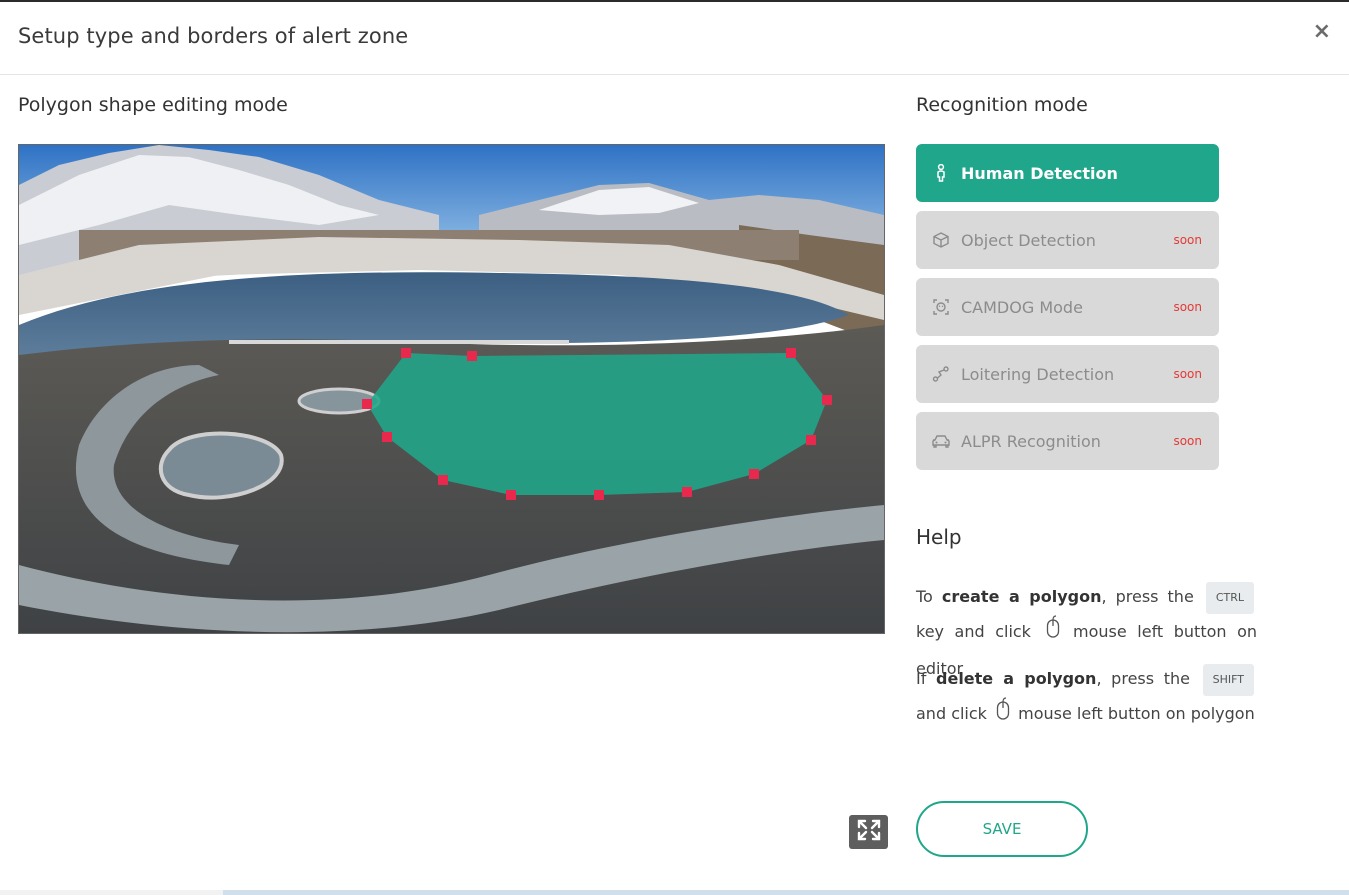 The height and width of the screenshot is (895, 1349). I want to click on mode-object-detection: Object Detection soon, so click(1067, 240).